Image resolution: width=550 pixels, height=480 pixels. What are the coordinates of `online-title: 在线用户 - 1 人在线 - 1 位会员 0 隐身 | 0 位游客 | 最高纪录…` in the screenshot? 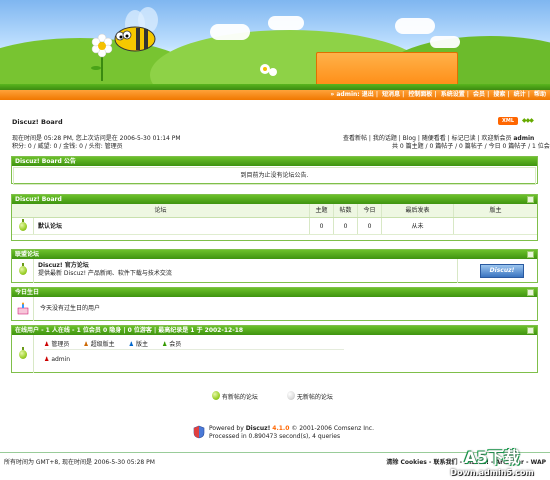 It's located at (129, 330).